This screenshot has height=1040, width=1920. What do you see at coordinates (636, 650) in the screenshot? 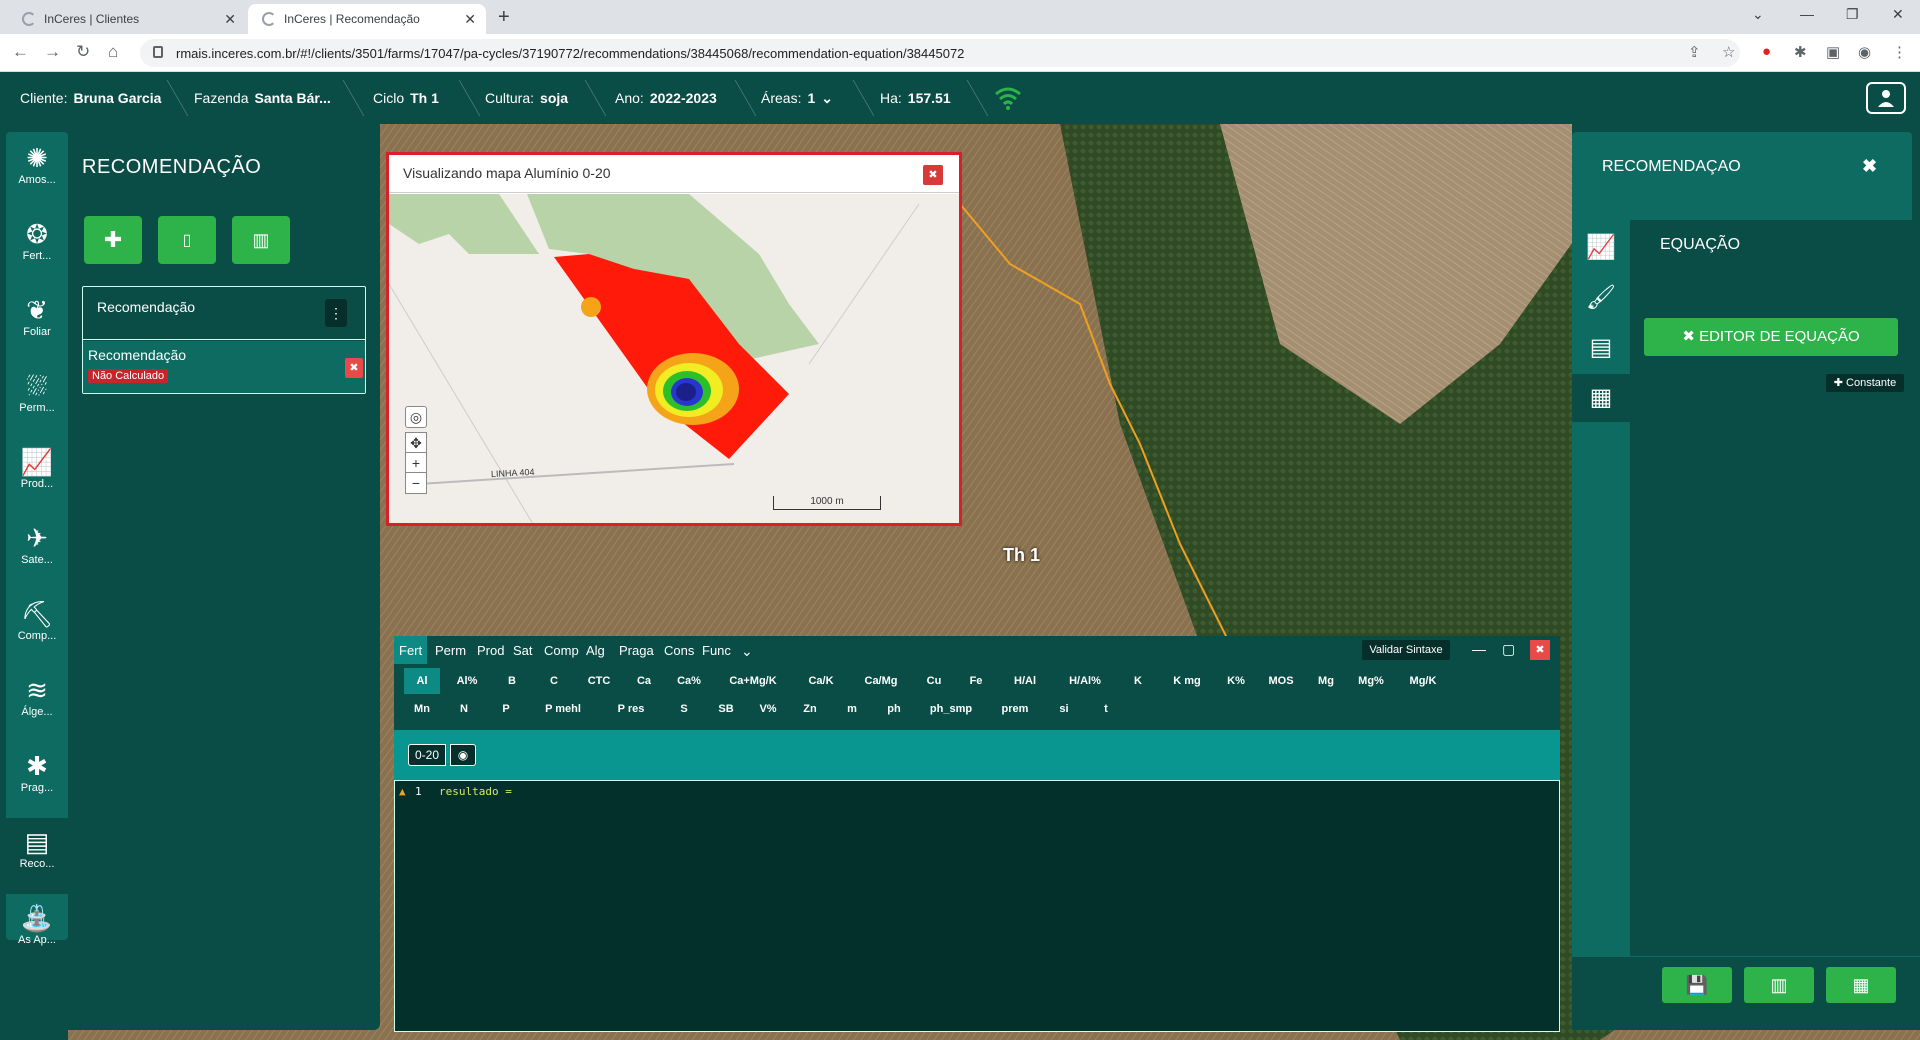
I see `tab-praga: Praga` at bounding box center [636, 650].